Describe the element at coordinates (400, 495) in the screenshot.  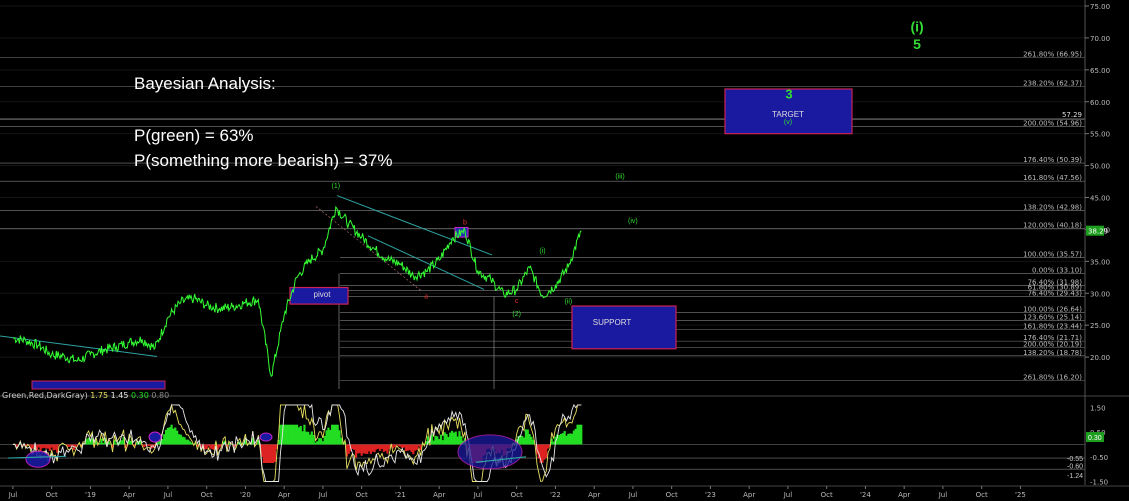
I see `x-tick-label: '21` at that location.